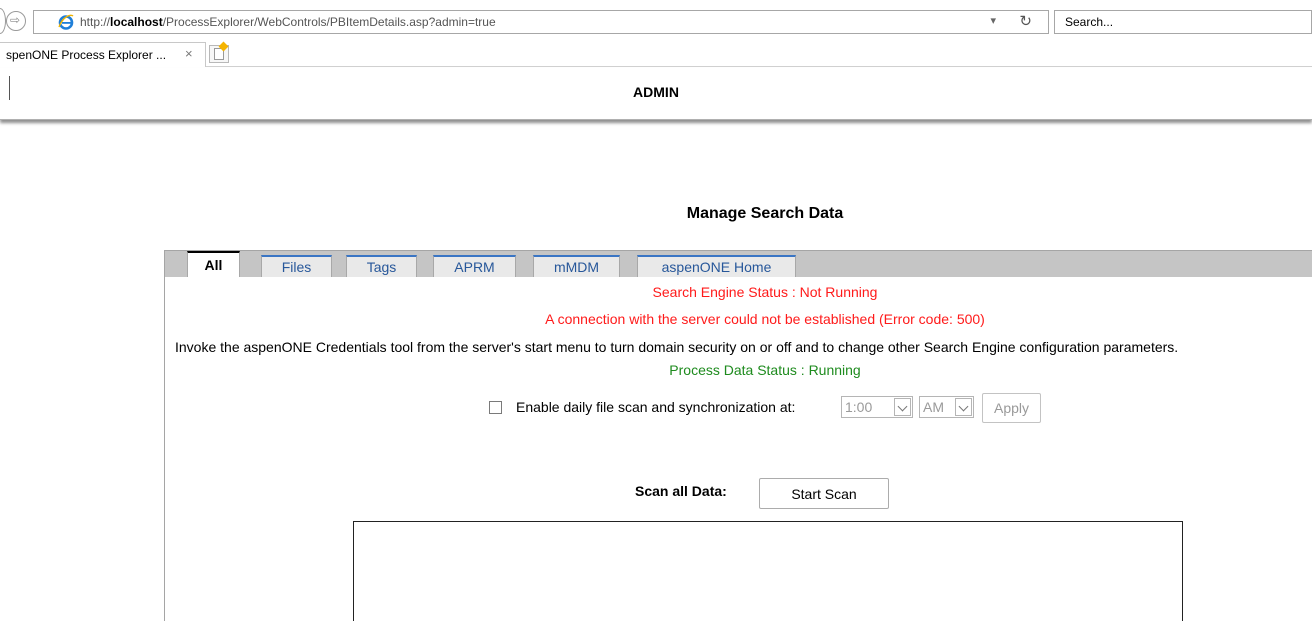 The height and width of the screenshot is (621, 1312). I want to click on browser-tab-active: spenONE Process Explorer ... ×, so click(103, 54).